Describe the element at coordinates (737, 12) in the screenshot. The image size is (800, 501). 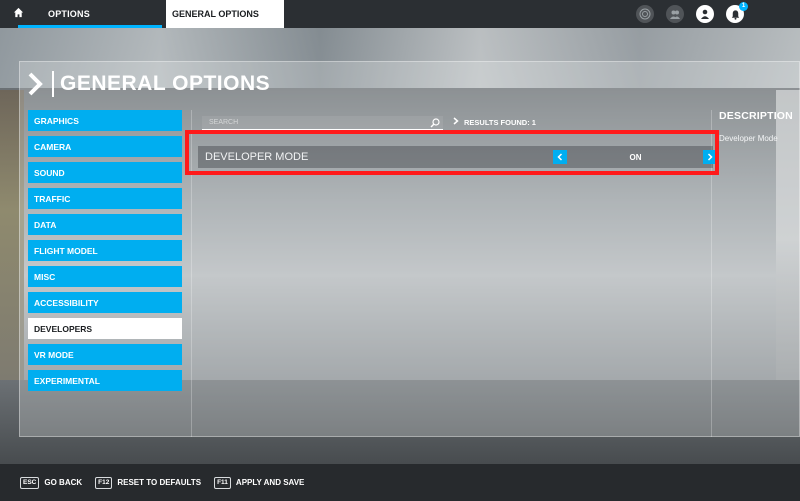
I see `notifications-icon: 1` at that location.